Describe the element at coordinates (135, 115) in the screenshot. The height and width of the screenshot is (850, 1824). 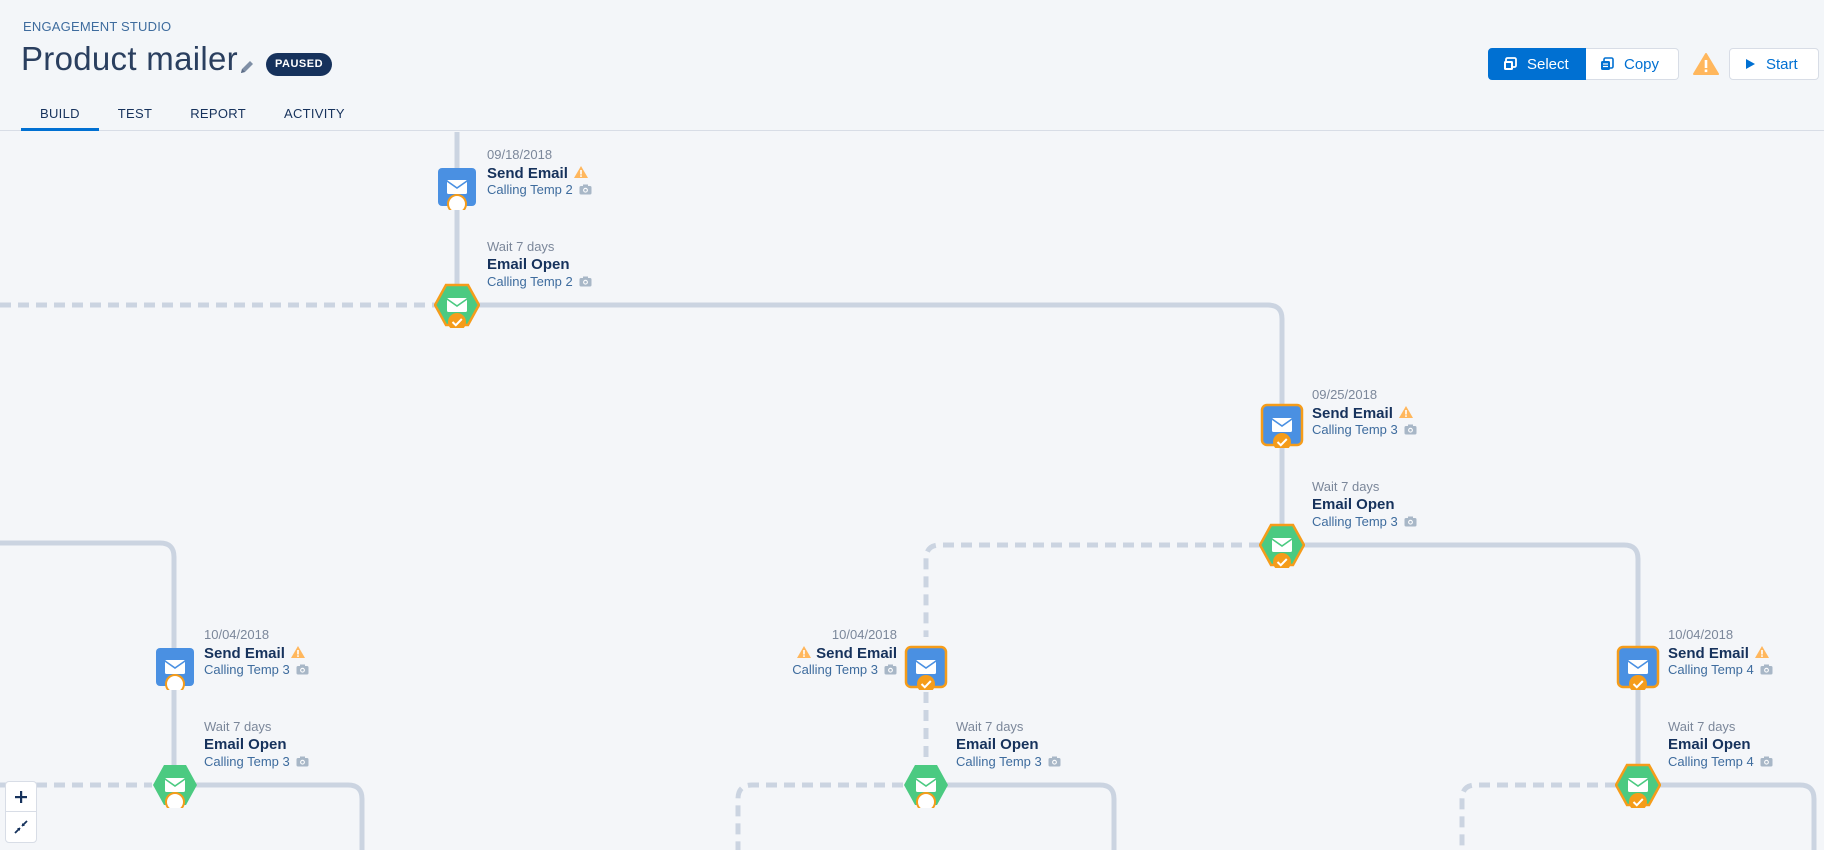
I see `tab-test: TEST` at that location.